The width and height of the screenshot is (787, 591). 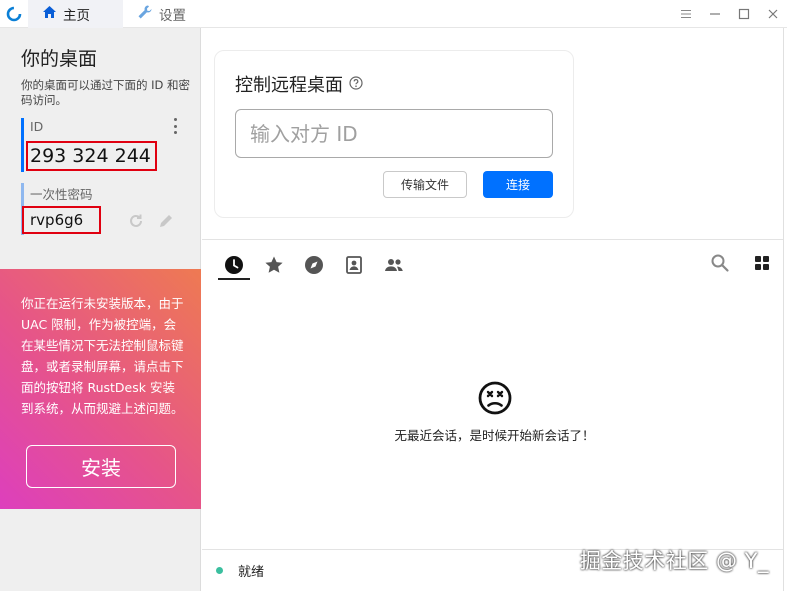 What do you see at coordinates (145, 14) in the screenshot?
I see `wrench-icon` at bounding box center [145, 14].